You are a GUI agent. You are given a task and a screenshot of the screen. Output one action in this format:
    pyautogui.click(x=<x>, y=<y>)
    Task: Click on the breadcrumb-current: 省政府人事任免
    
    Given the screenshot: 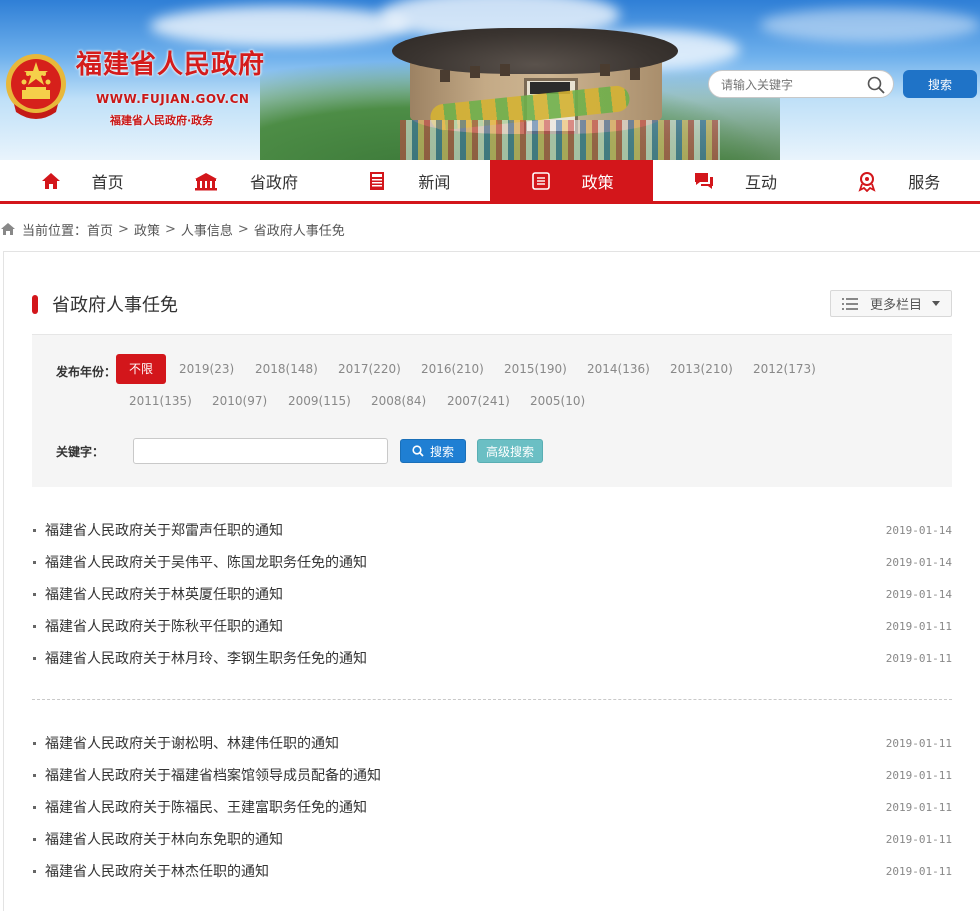 What is the action you would take?
    pyautogui.click(x=299, y=229)
    